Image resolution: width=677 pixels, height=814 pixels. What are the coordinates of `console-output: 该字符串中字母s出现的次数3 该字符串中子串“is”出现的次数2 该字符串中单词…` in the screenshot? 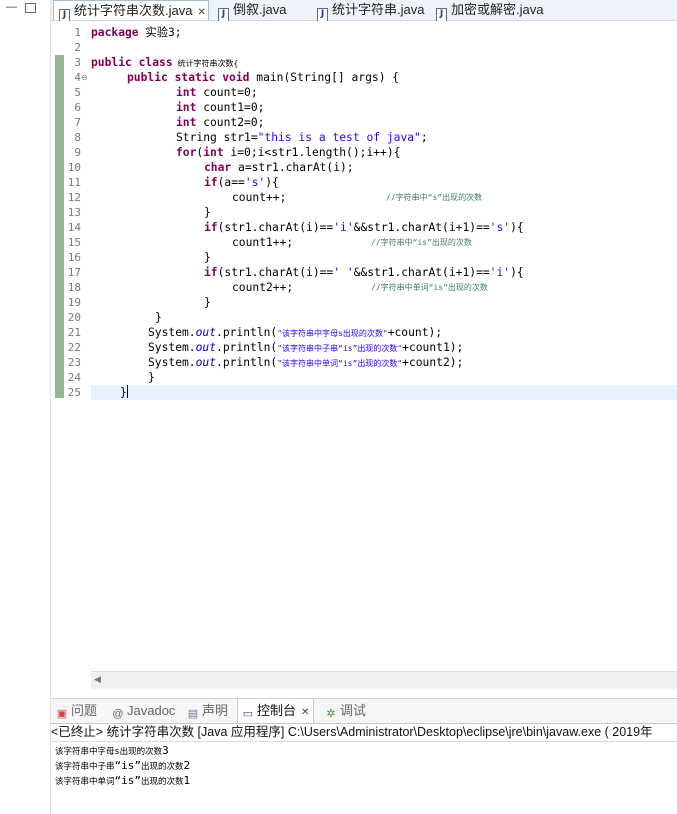 It's located at (364, 778).